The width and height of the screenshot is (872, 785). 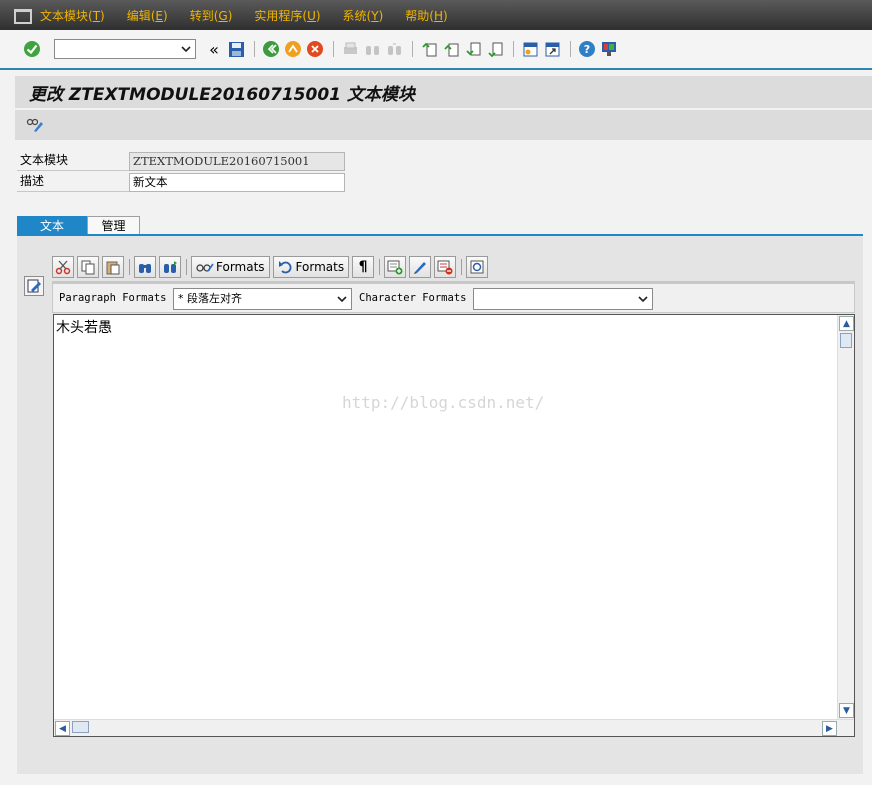 What do you see at coordinates (62, 728) in the screenshot?
I see `scroll-left-icon: ◀` at bounding box center [62, 728].